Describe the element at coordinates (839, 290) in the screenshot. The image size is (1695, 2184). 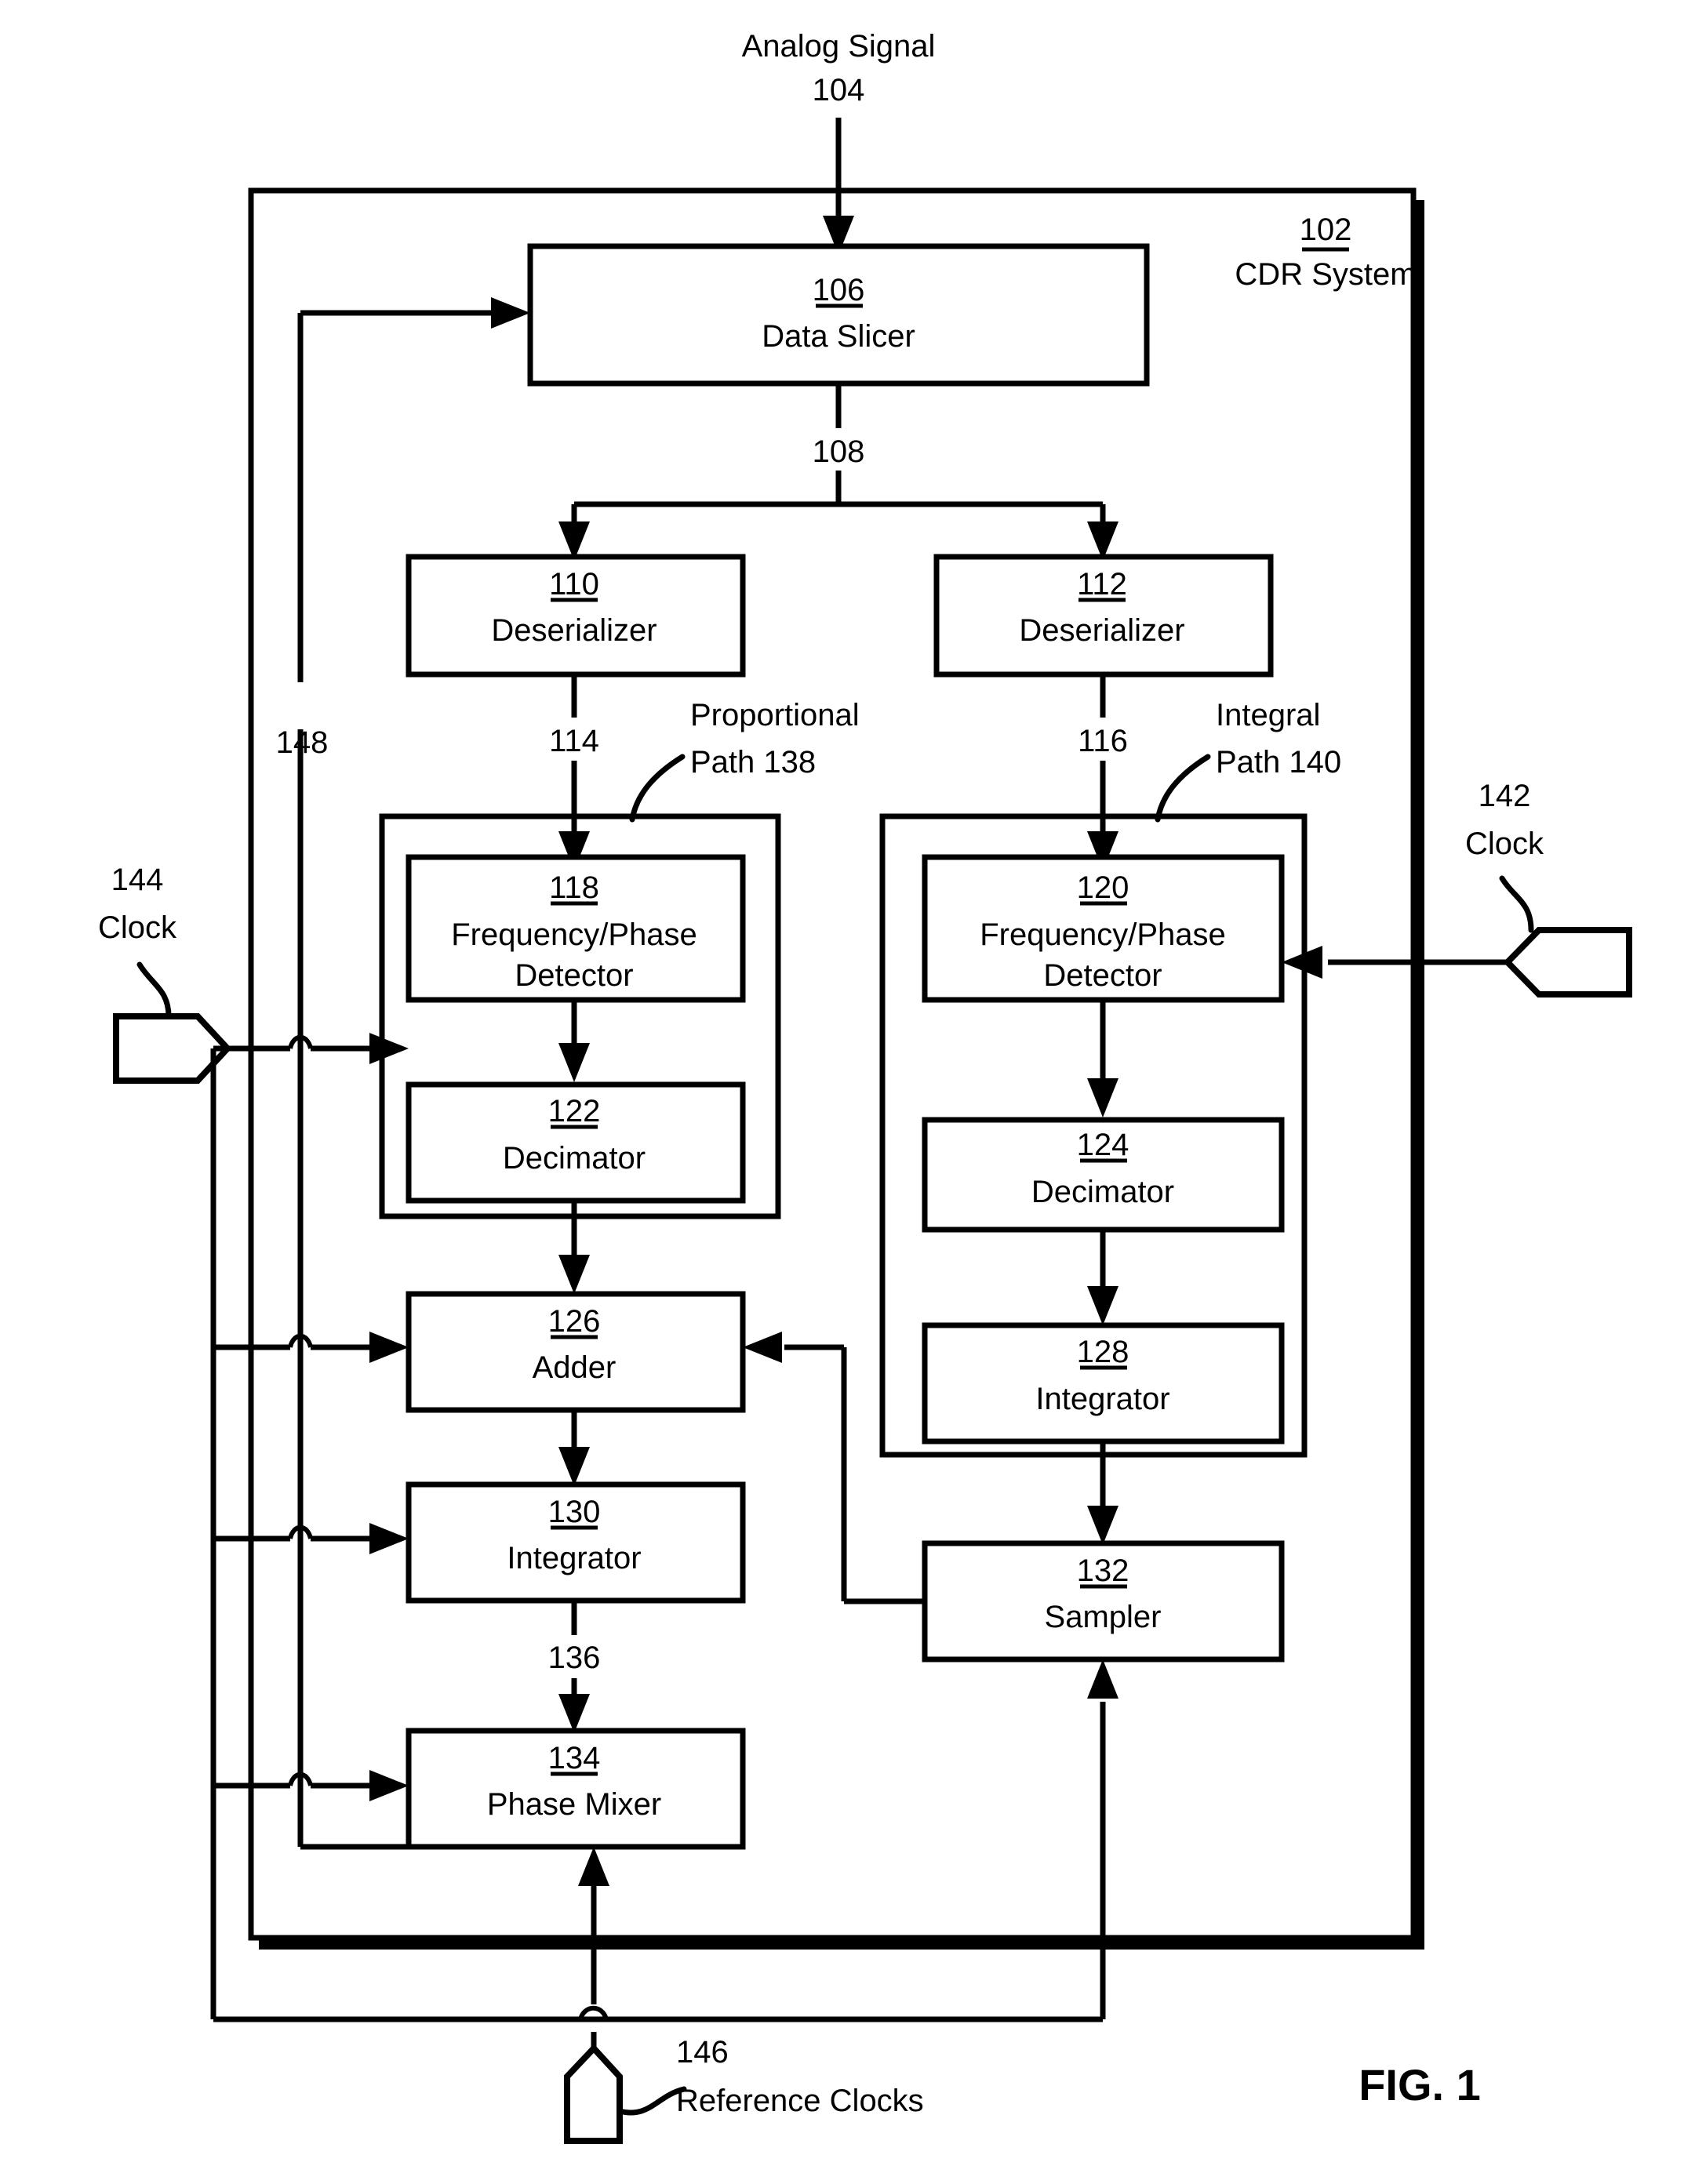
I see `ref-106: 106` at that location.